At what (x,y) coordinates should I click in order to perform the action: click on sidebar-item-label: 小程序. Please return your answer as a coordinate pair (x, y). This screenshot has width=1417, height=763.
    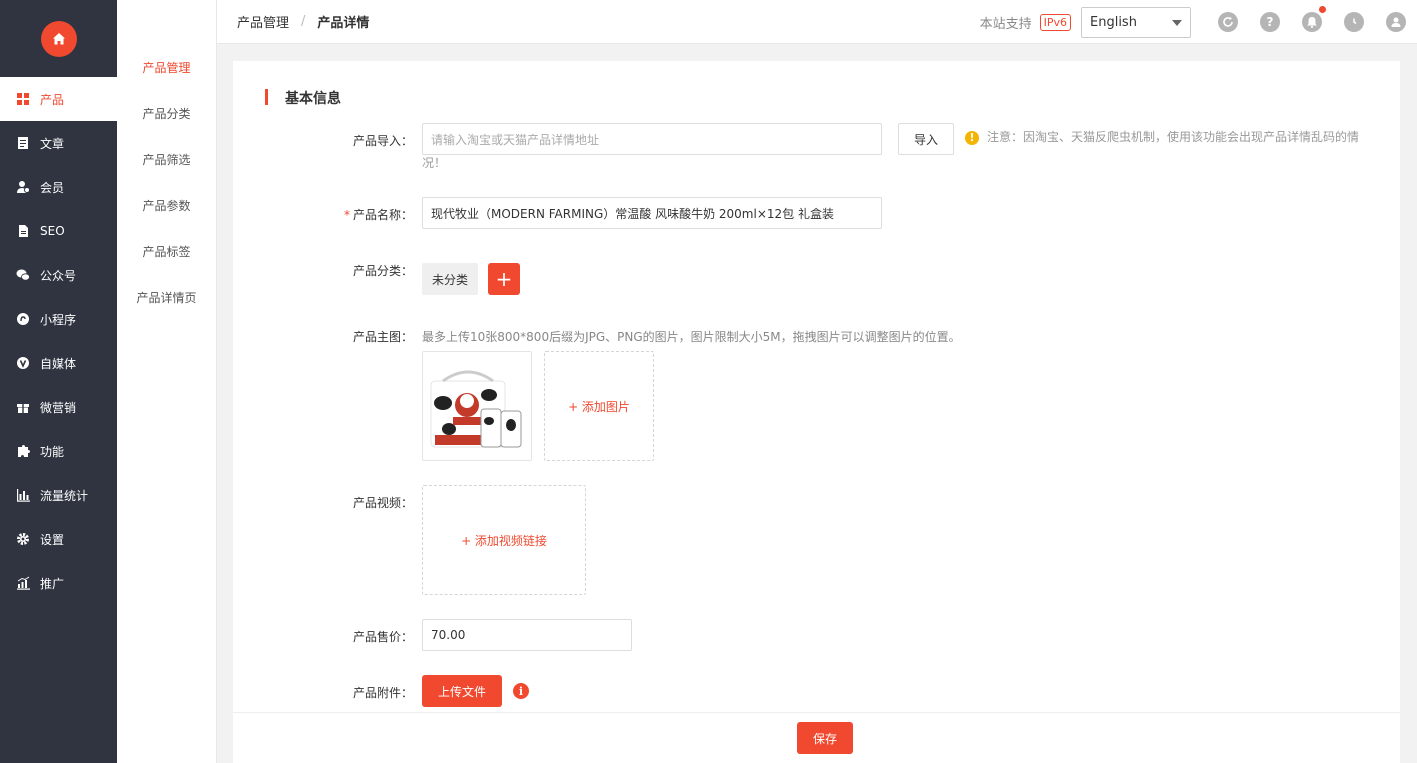
    Looking at the image, I should click on (58, 319).